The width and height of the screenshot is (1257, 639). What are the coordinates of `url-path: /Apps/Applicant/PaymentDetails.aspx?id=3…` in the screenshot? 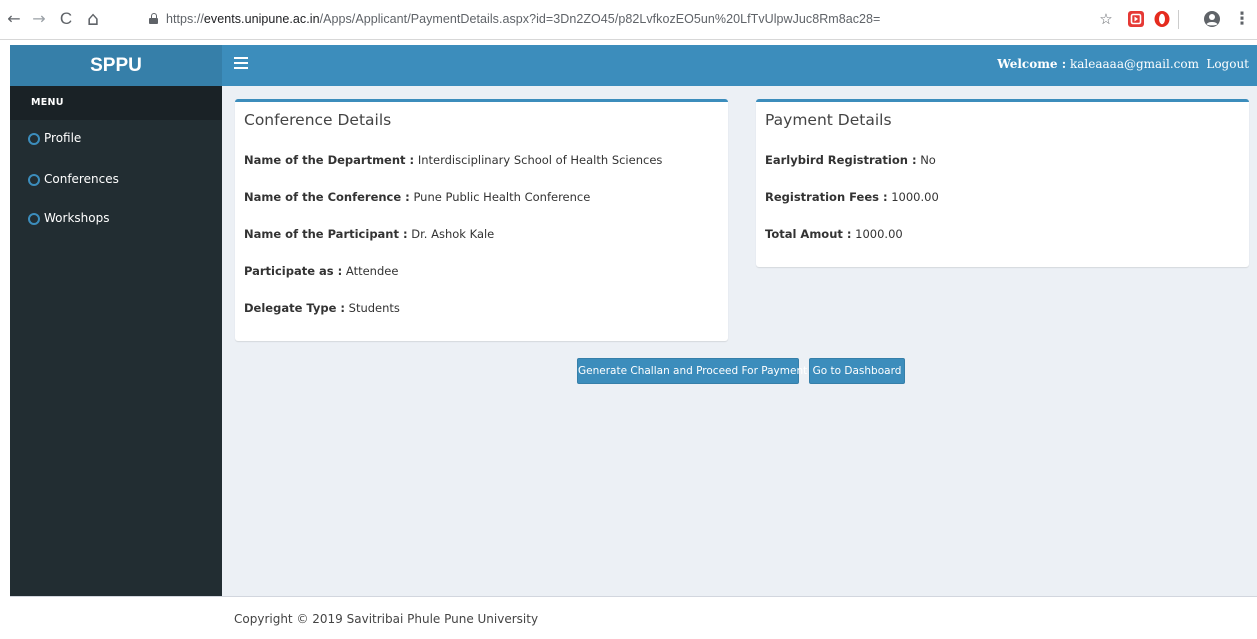 It's located at (600, 19).